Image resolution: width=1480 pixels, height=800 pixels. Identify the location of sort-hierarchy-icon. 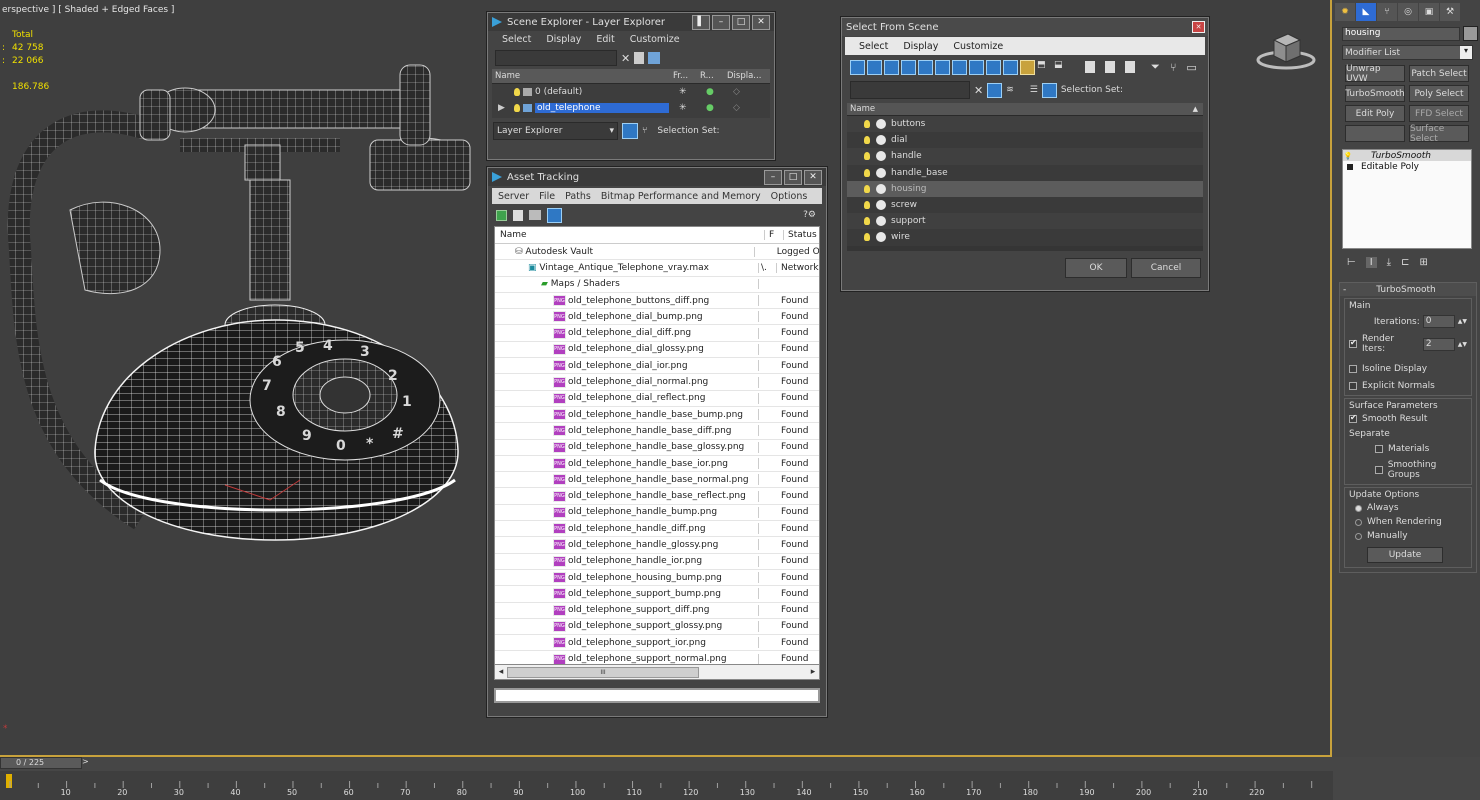
(1049, 90).